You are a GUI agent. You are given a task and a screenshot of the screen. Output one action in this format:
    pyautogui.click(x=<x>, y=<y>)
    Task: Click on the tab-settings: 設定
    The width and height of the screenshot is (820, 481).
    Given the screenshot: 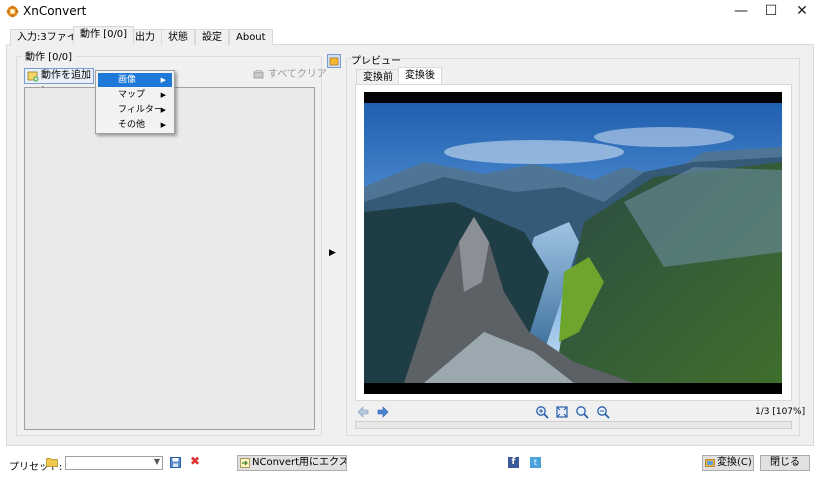 What is the action you would take?
    pyautogui.click(x=212, y=37)
    